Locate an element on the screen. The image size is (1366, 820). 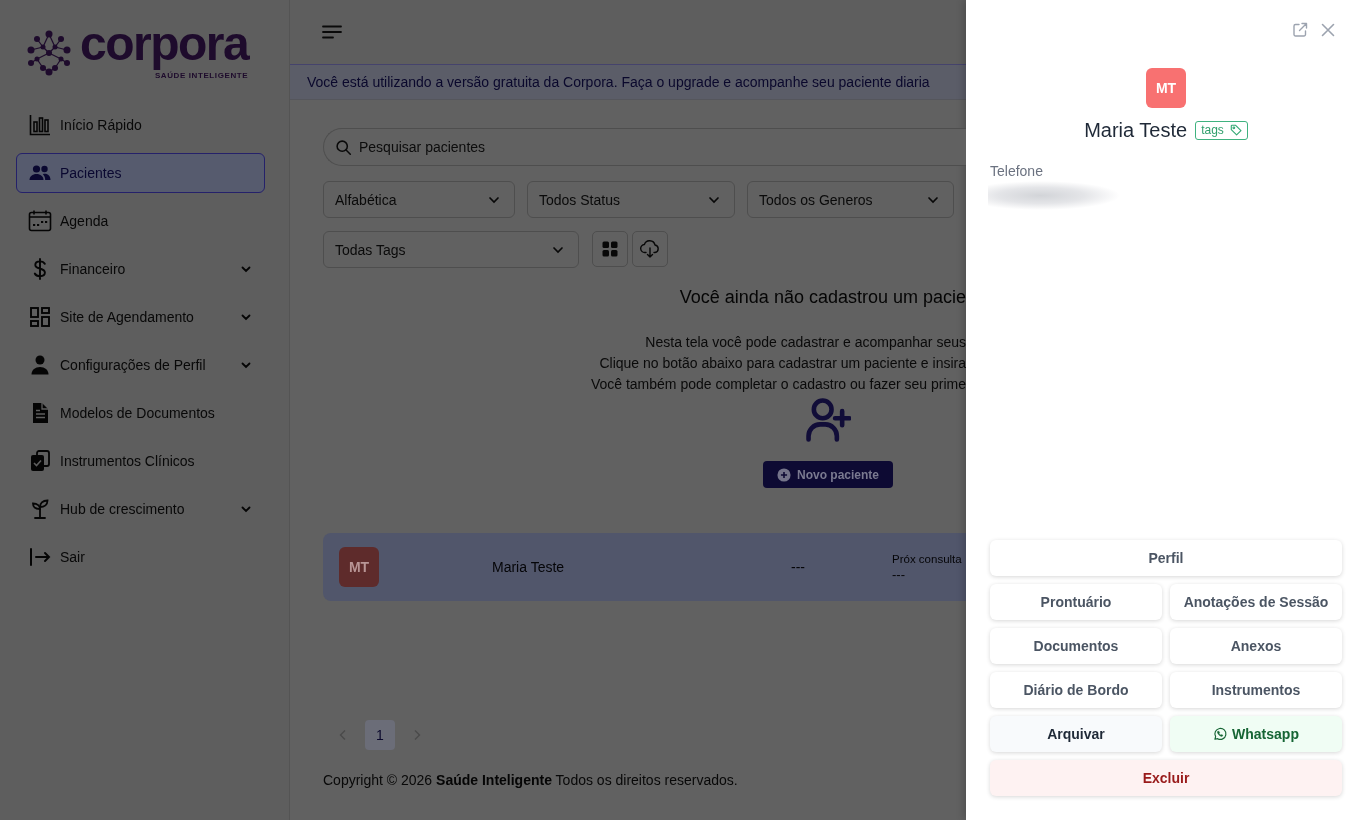
action-button: Instrumentos is located at coordinates (1256, 690).